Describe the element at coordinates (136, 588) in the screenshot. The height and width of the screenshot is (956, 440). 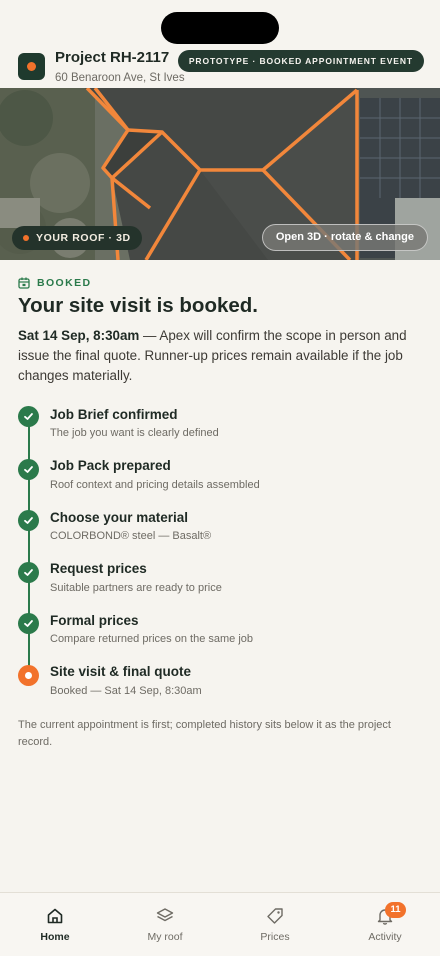
I see `step-subtitle: Suitable partners are ready to price` at that location.